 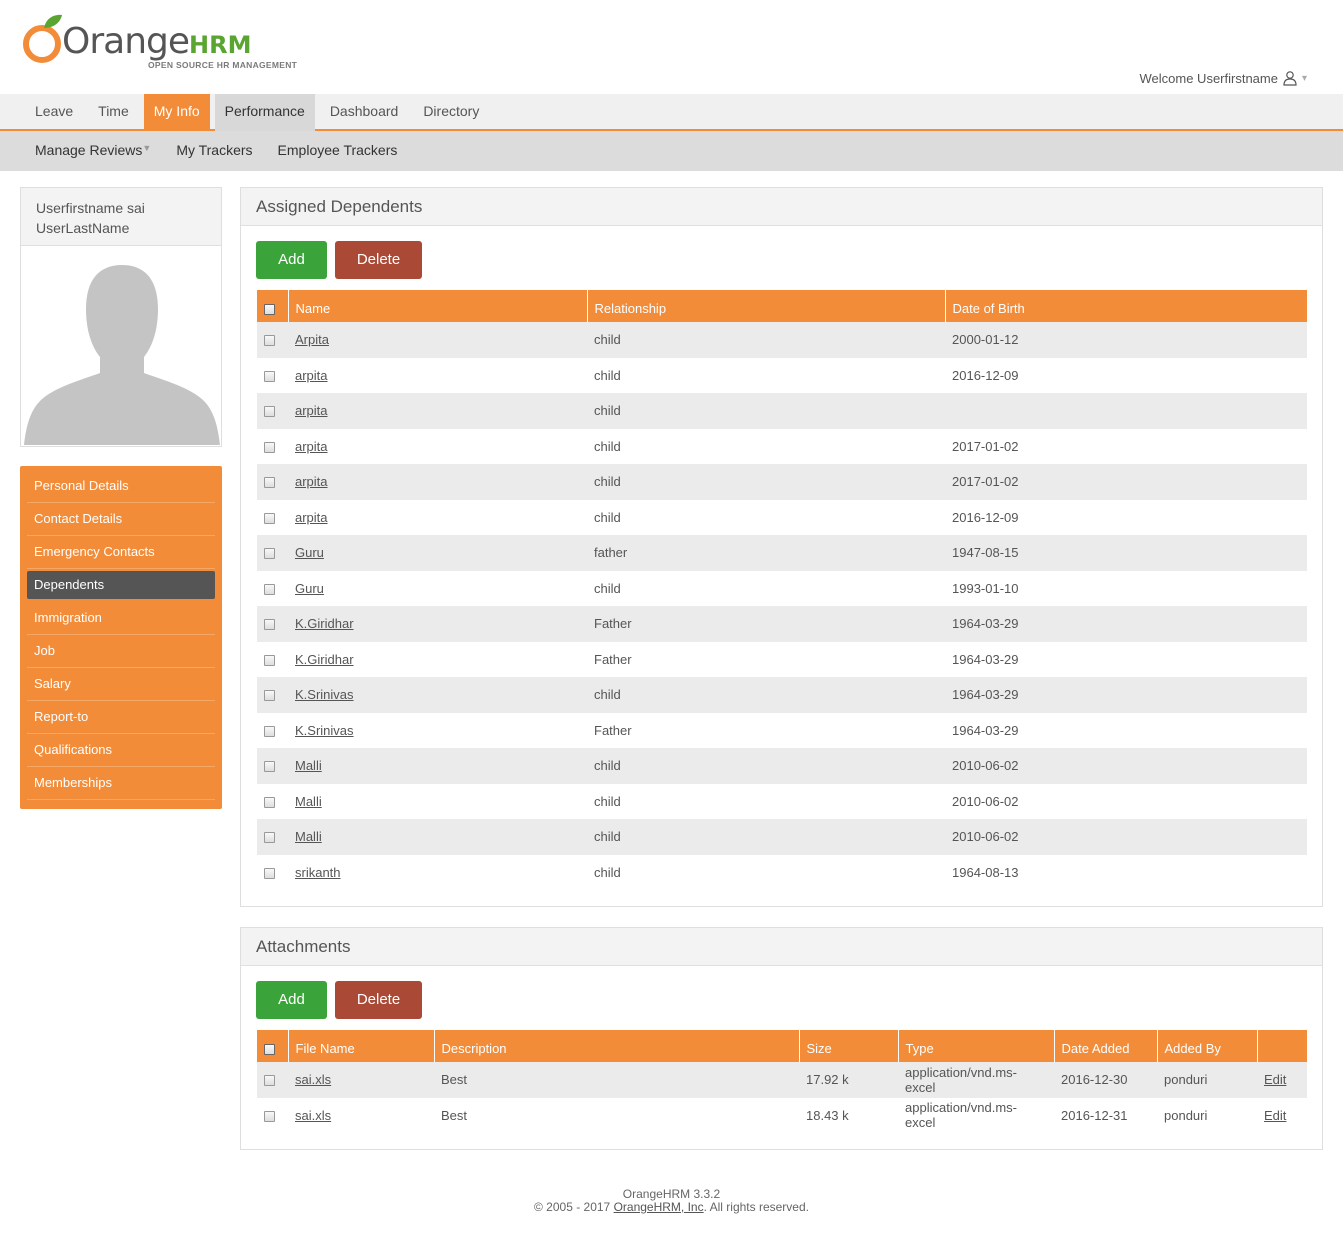 What do you see at coordinates (1126, 517) in the screenshot?
I see `dependent-dob: 2016-12-09` at bounding box center [1126, 517].